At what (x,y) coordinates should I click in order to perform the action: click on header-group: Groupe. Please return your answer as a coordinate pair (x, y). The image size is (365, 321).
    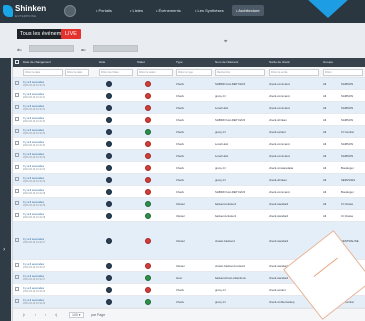
    Looking at the image, I should click on (343, 62).